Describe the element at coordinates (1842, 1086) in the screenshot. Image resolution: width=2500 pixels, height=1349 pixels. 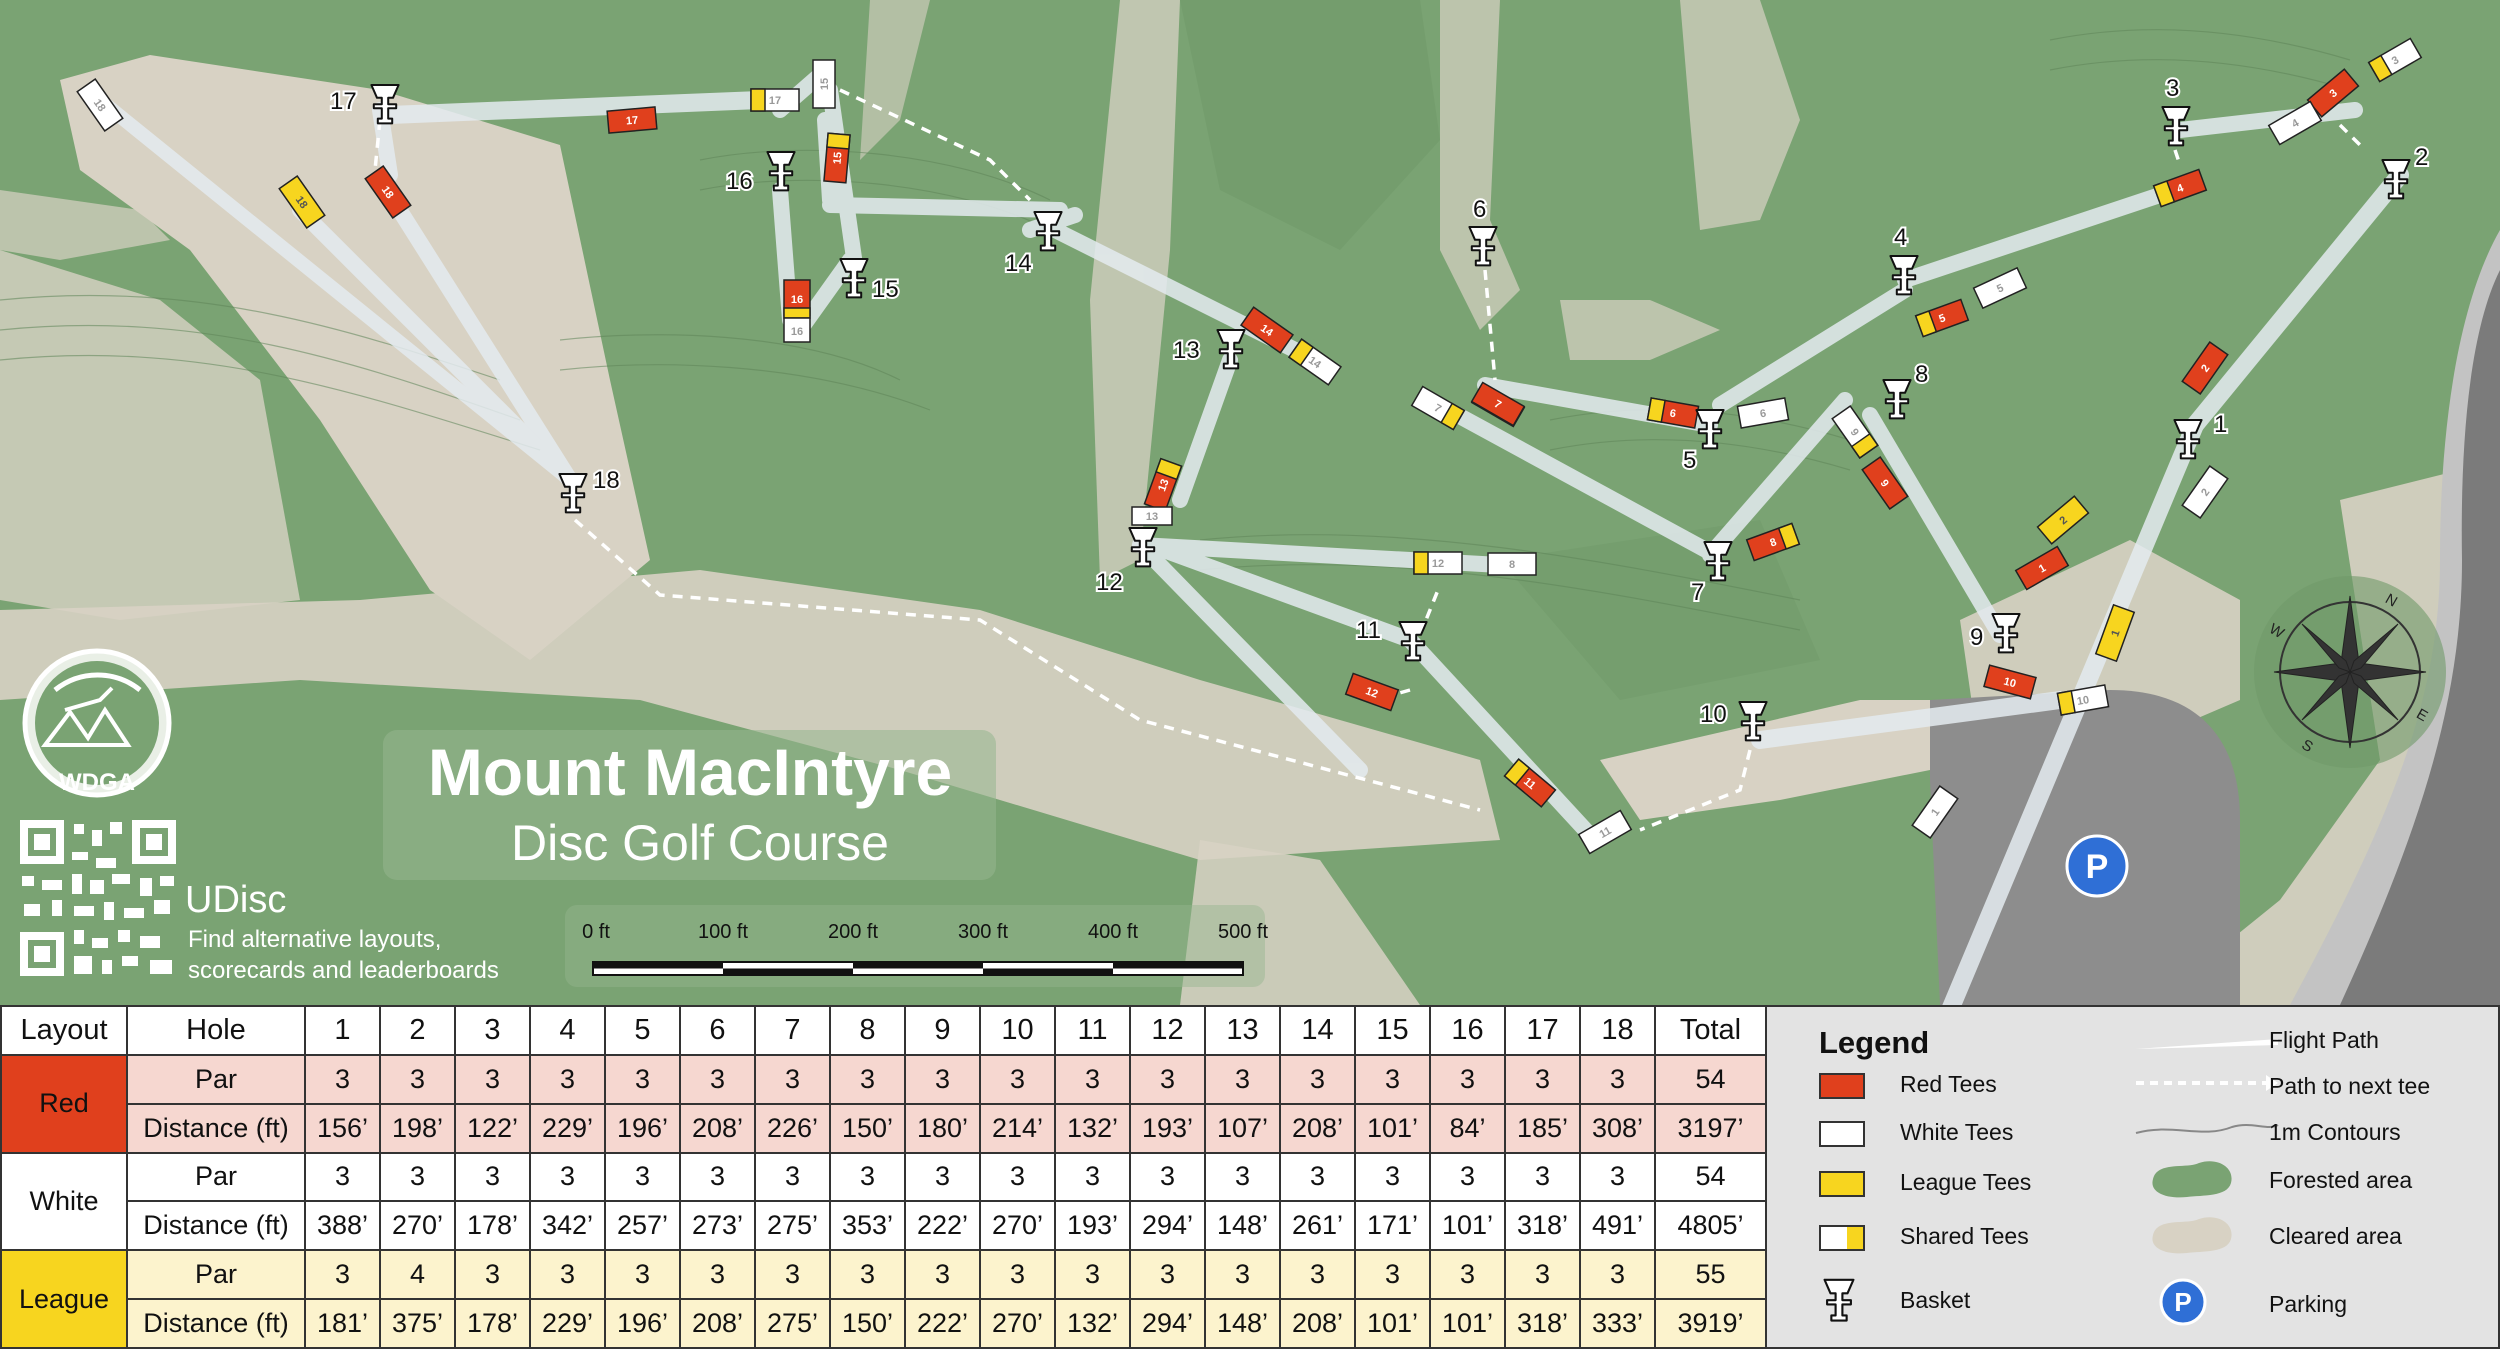
I see `legend-red-swatch` at that location.